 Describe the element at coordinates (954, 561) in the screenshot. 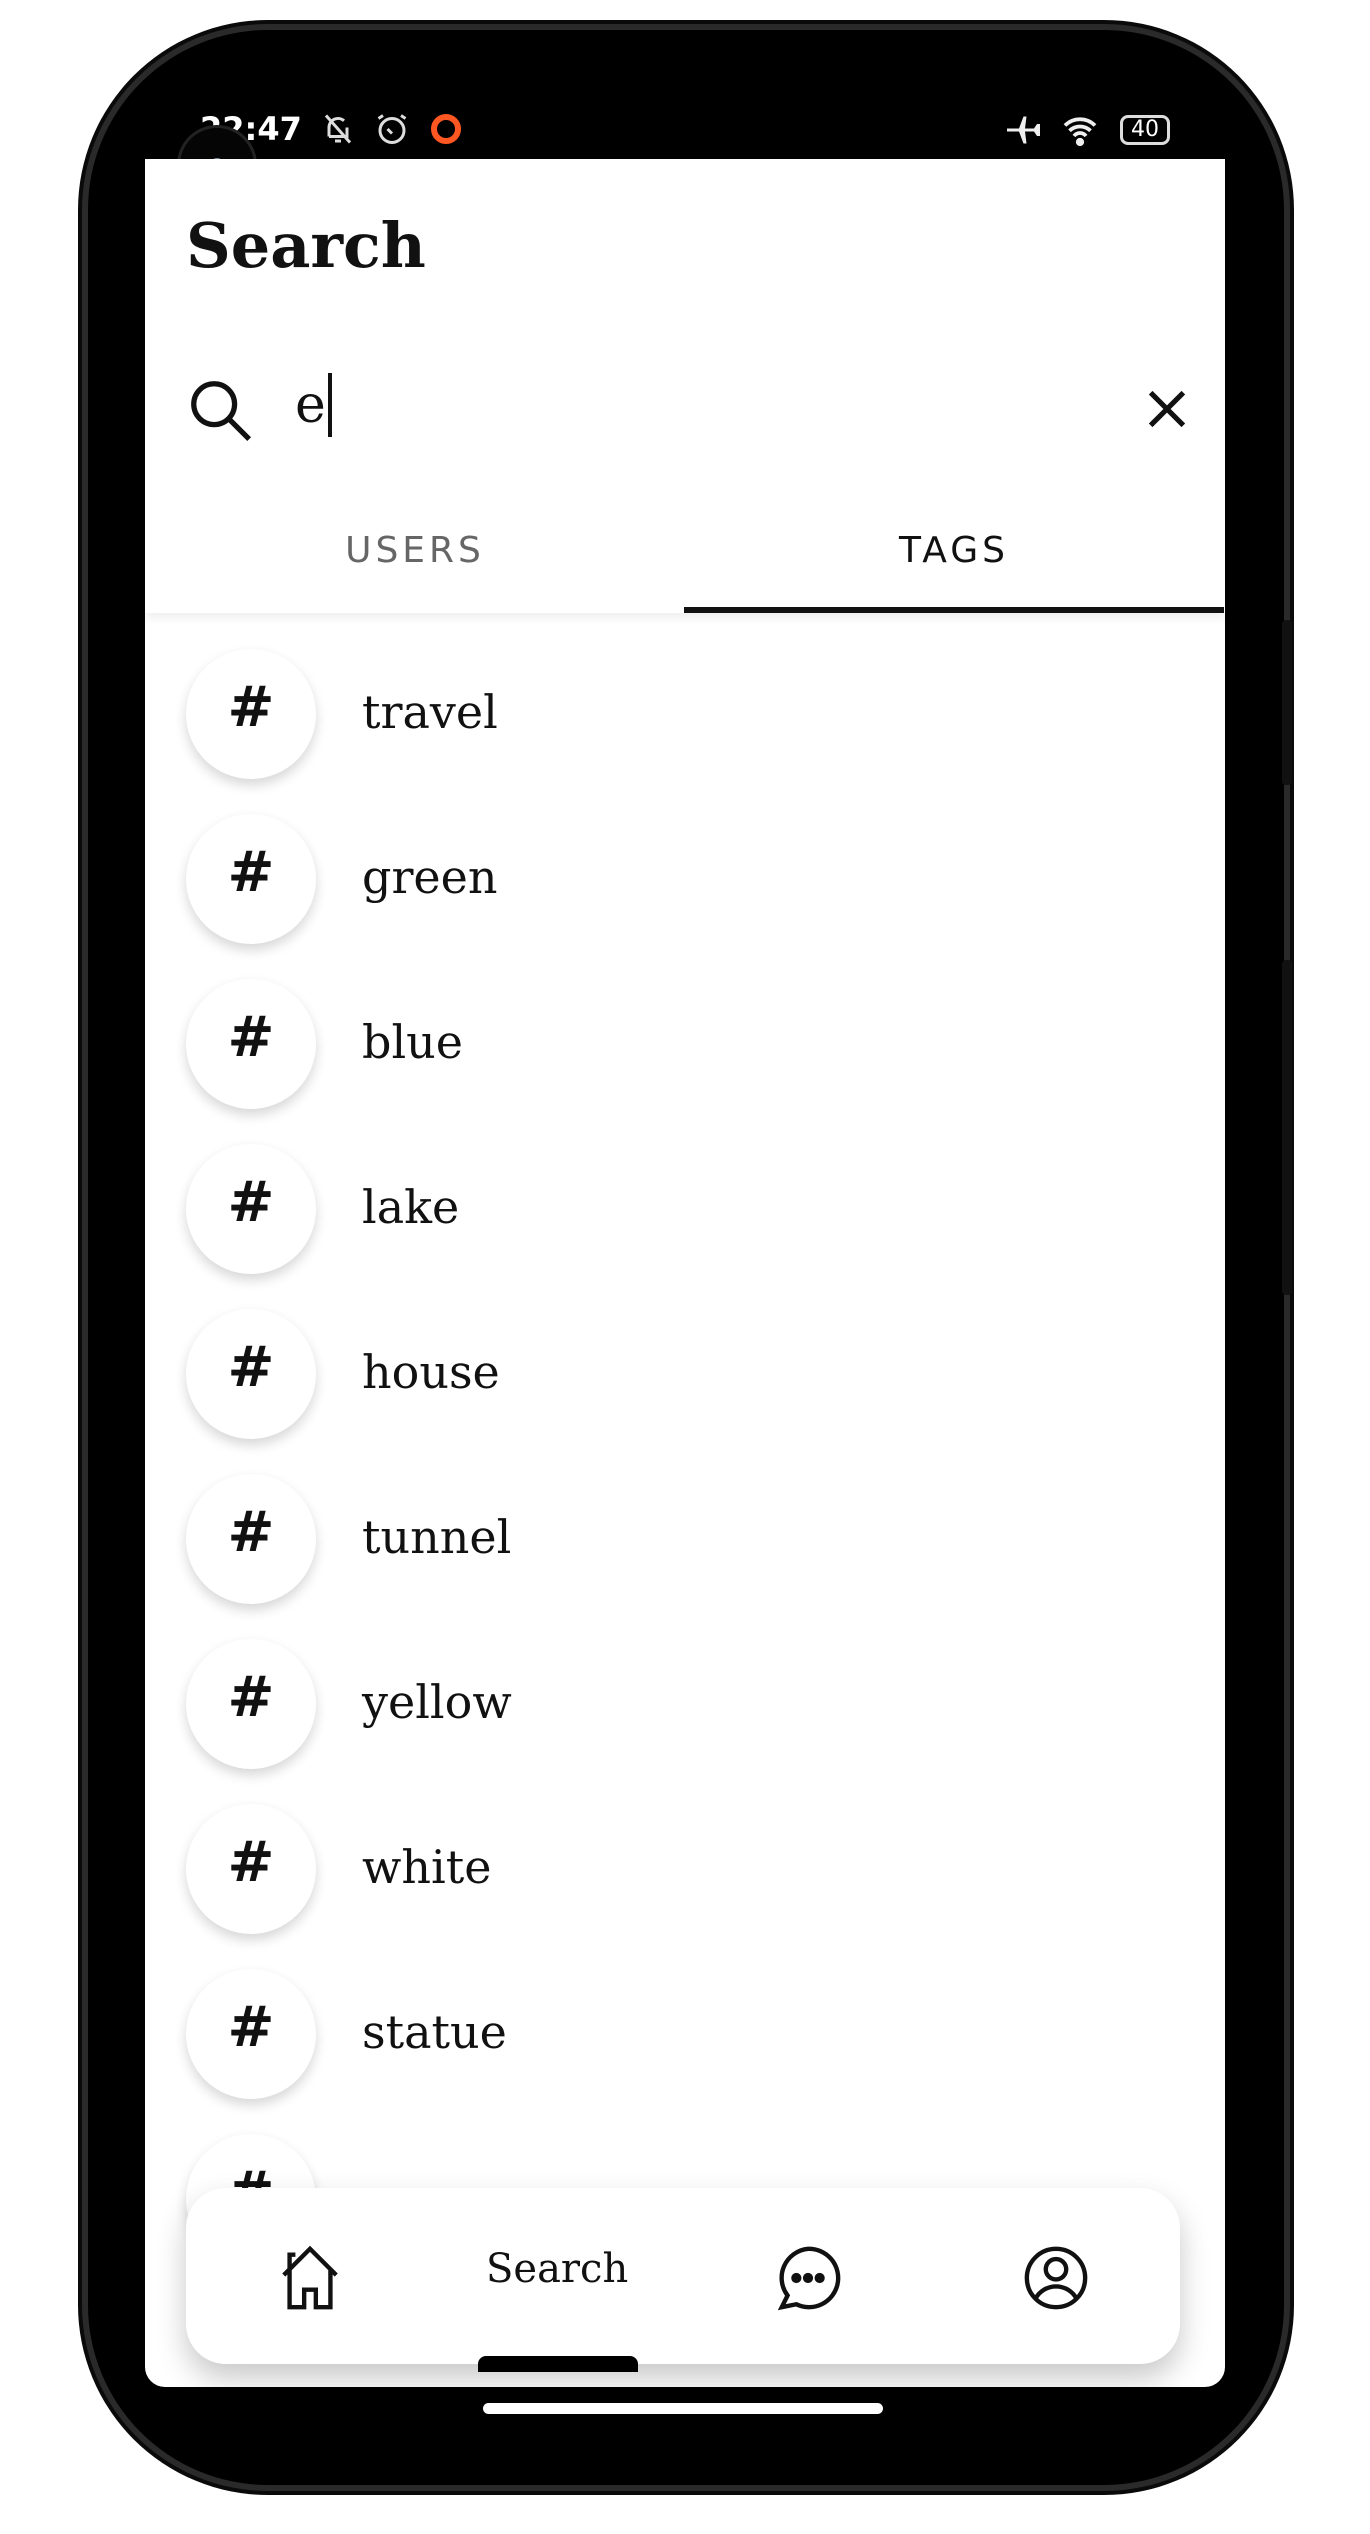

I see `tab-tags: TAGS` at that location.